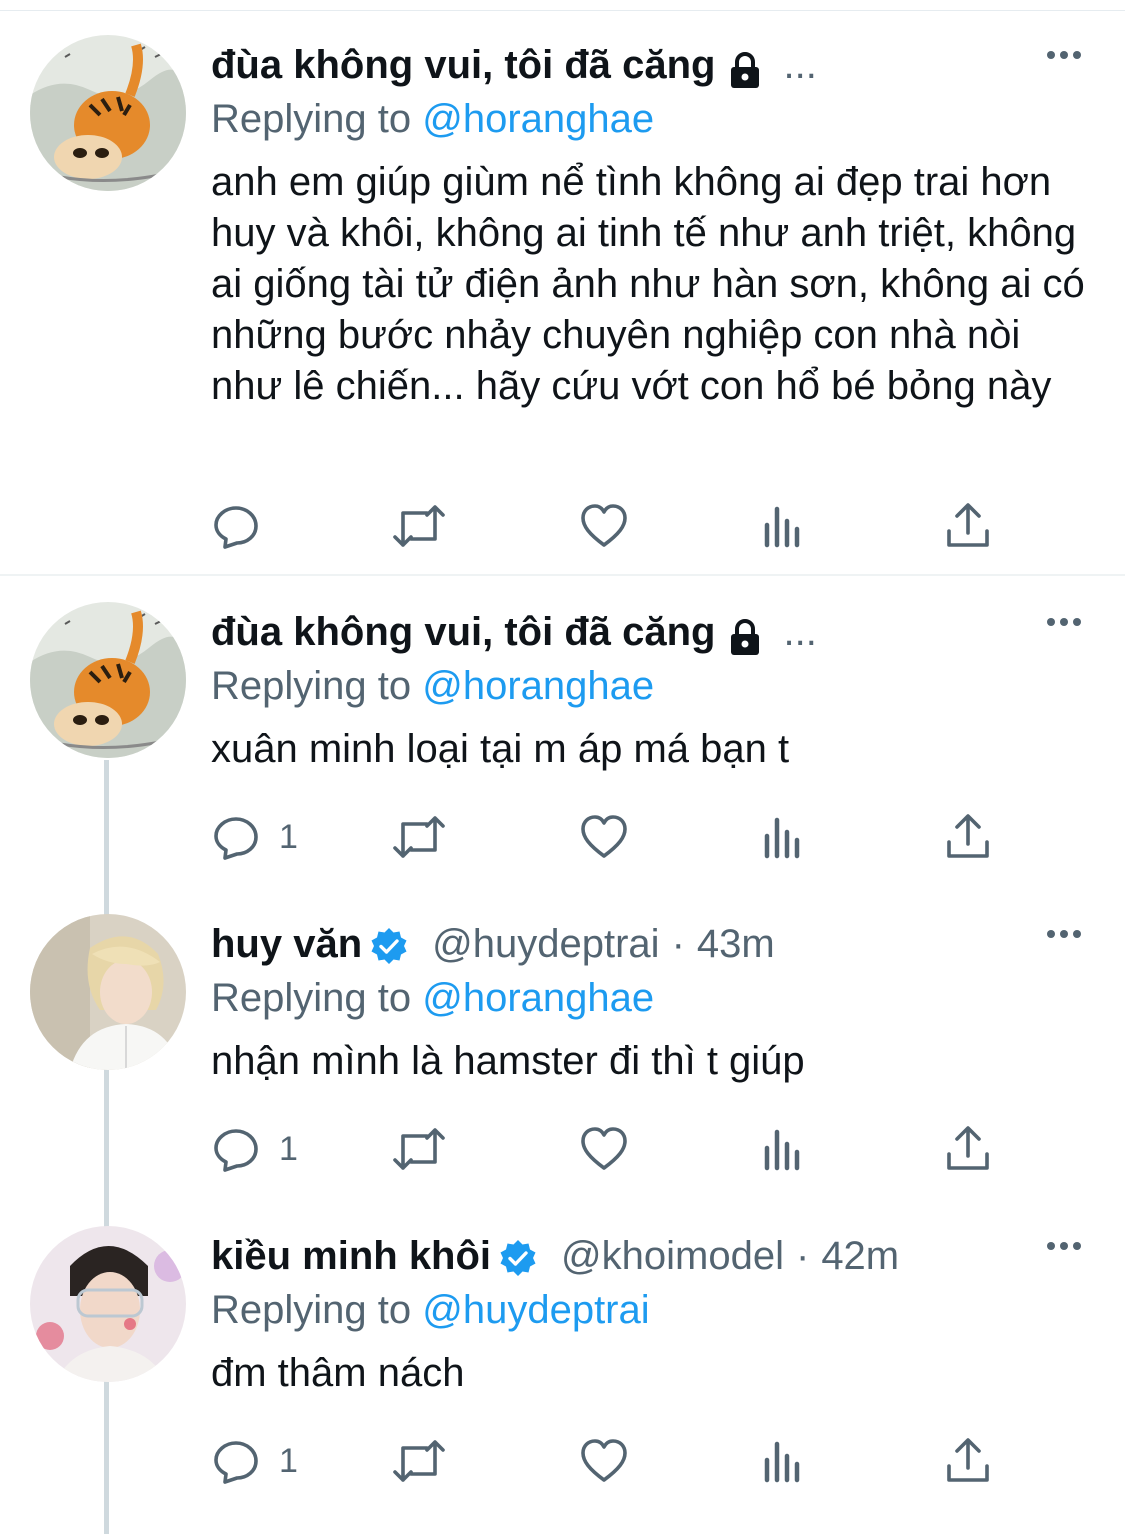  I want to click on timestamp: 43m, so click(736, 944).